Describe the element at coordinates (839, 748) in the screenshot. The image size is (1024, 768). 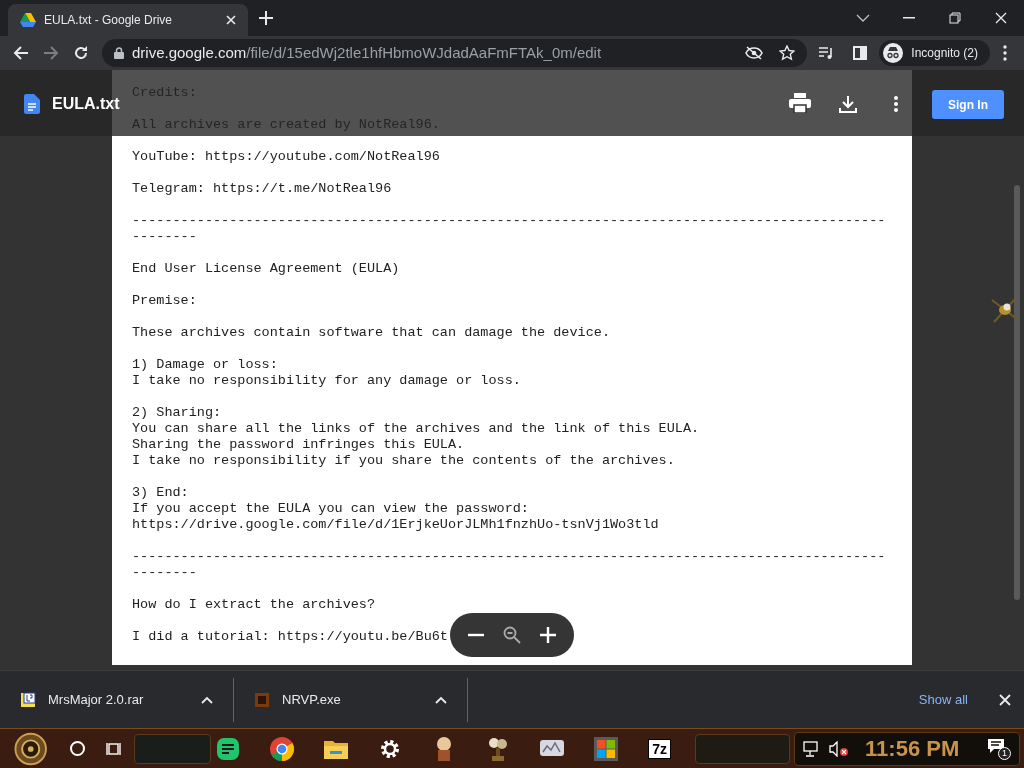
I see `muted-speaker-icon` at that location.